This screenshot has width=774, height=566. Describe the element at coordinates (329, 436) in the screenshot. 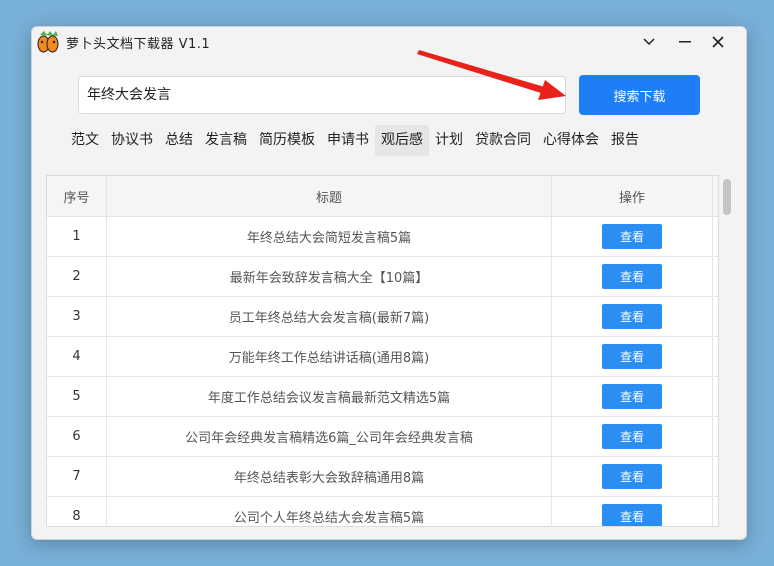

I see `row-title: 公司年会经典发言稿精选6篇_公司年会经典发言稿` at that location.